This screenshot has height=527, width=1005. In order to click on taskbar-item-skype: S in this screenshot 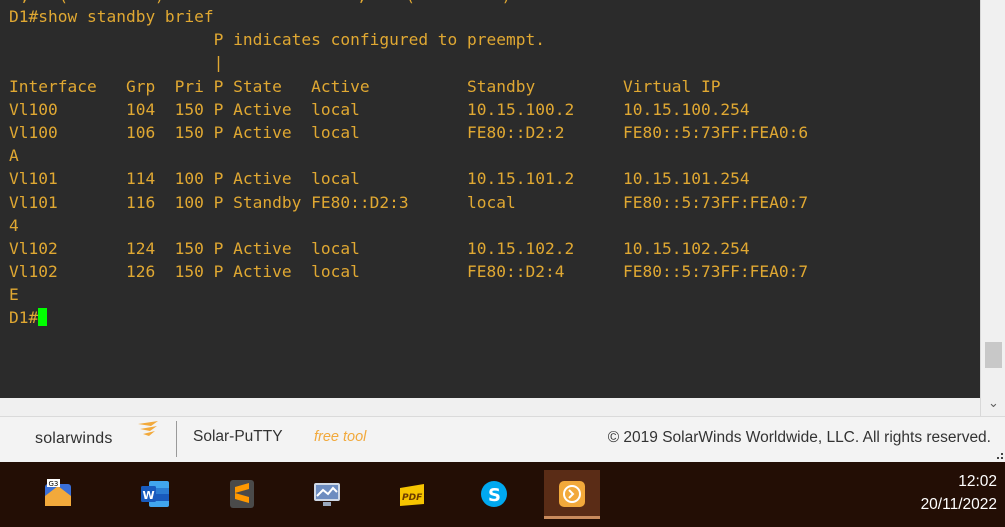, I will do `click(494, 494)`.